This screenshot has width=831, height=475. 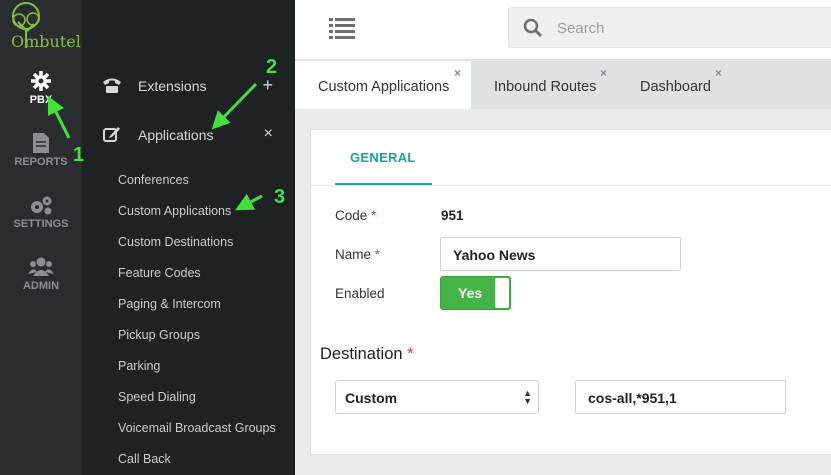 What do you see at coordinates (172, 86) in the screenshot?
I see `sidebar-section-label: Extensions` at bounding box center [172, 86].